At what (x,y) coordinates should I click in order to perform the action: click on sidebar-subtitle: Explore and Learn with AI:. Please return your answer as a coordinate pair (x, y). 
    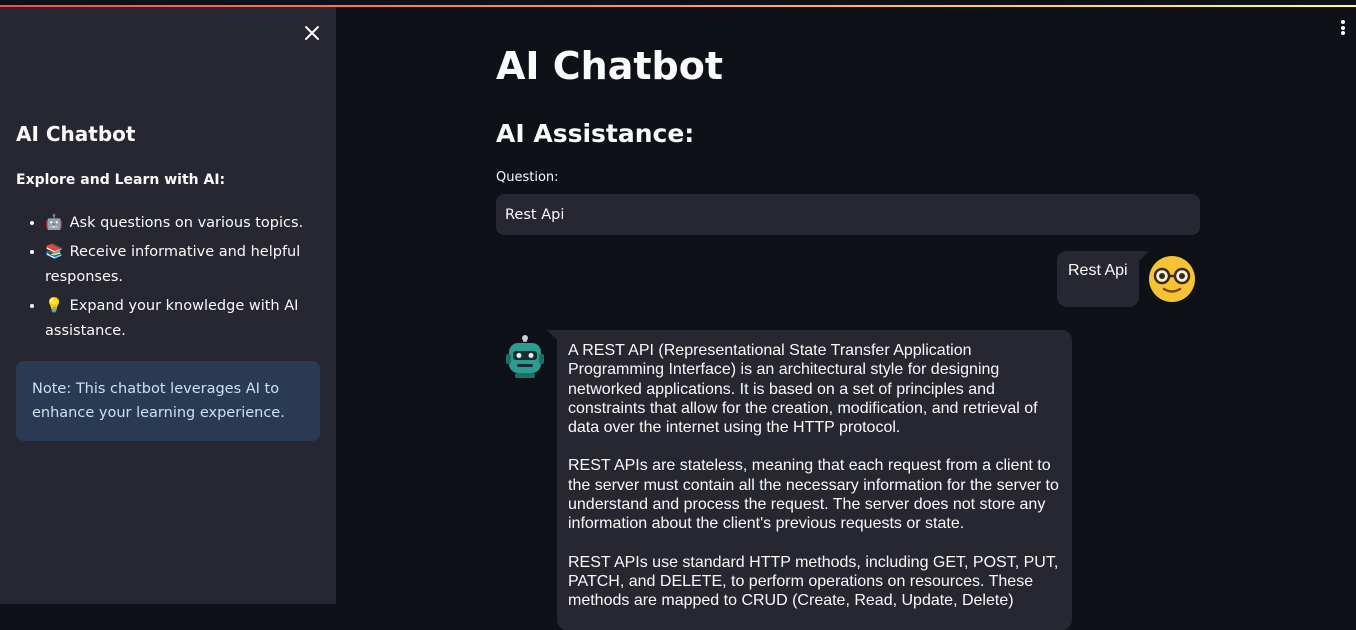
    Looking at the image, I should click on (121, 180).